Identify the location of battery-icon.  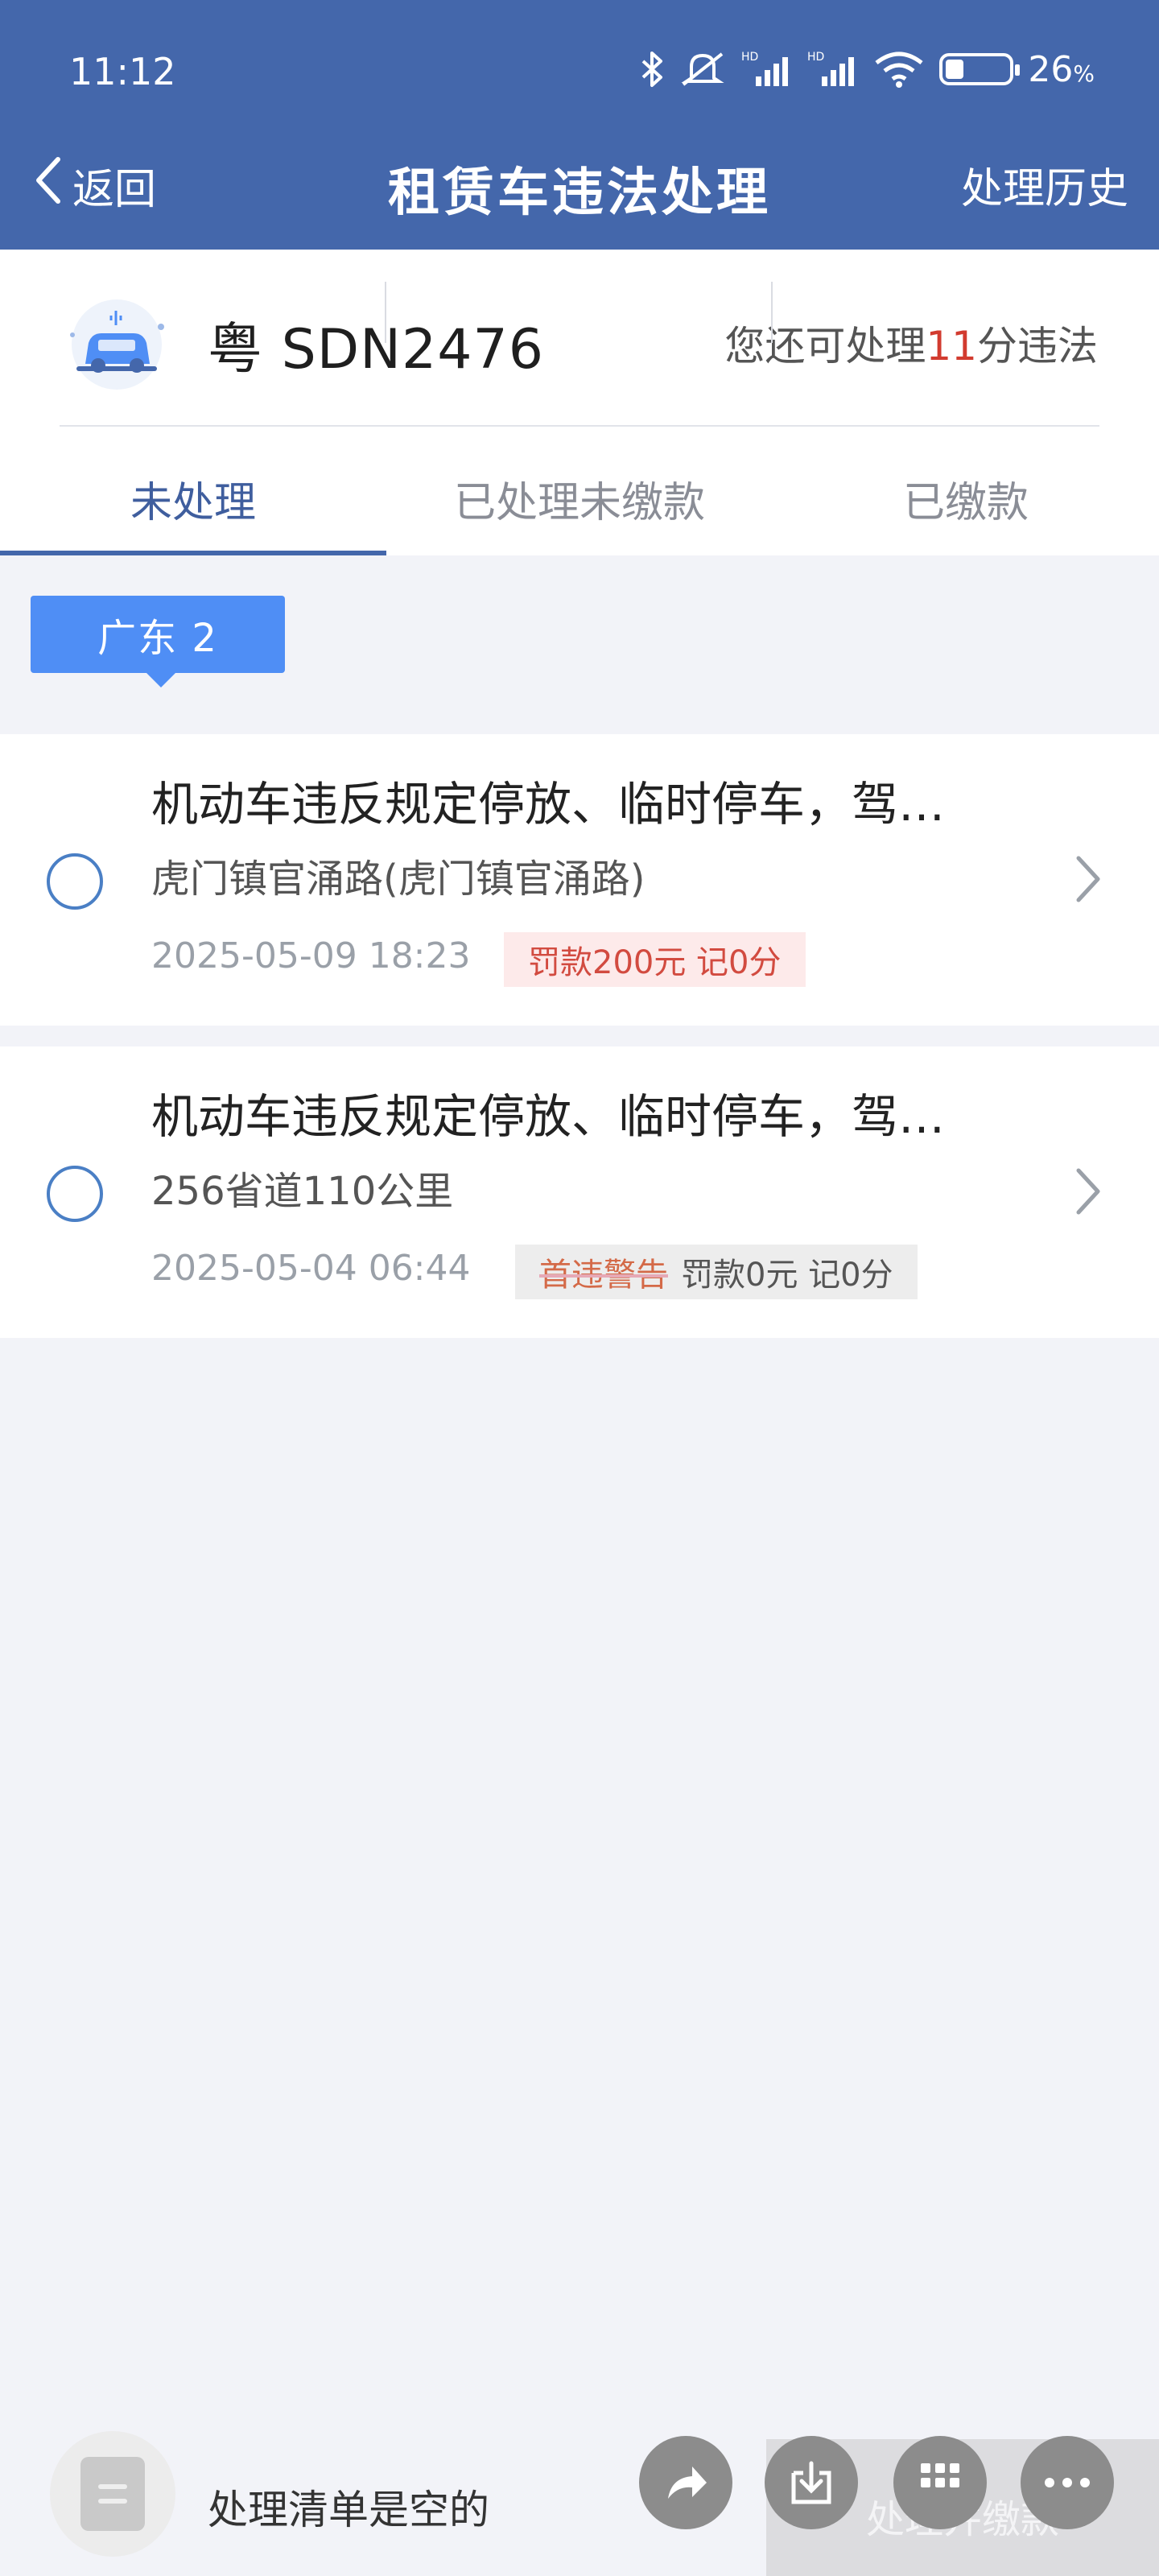
(980, 69).